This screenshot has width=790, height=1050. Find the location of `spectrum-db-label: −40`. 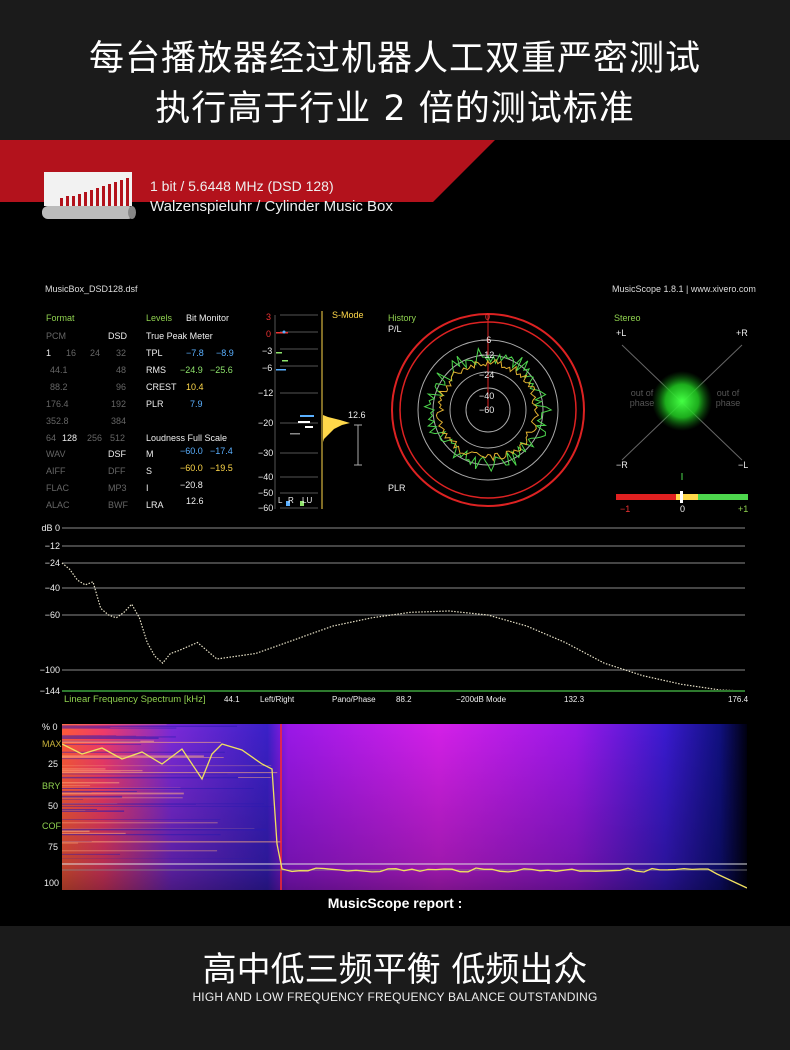

spectrum-db-label: −40 is located at coordinates (52, 588).